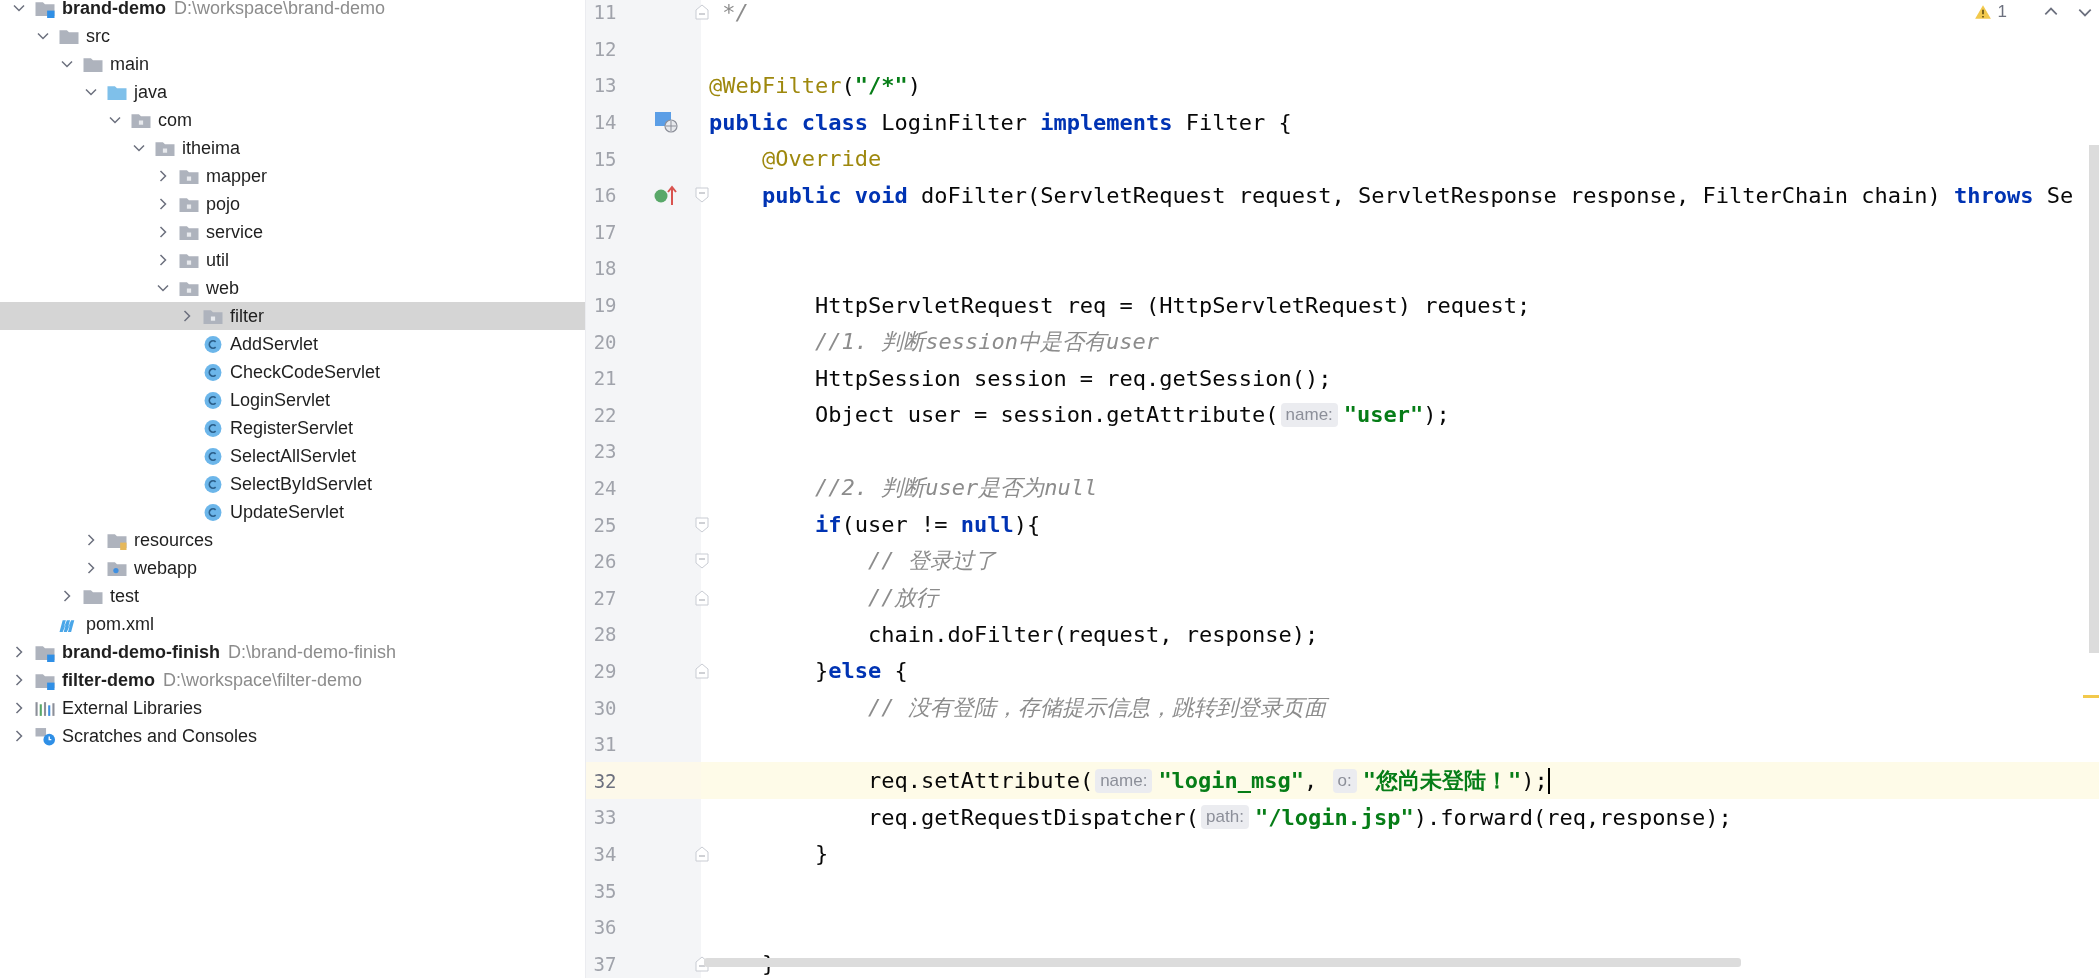 The image size is (2099, 978). What do you see at coordinates (312, 652) in the screenshot?
I see `project-path: D:\brand-demo-finish` at bounding box center [312, 652].